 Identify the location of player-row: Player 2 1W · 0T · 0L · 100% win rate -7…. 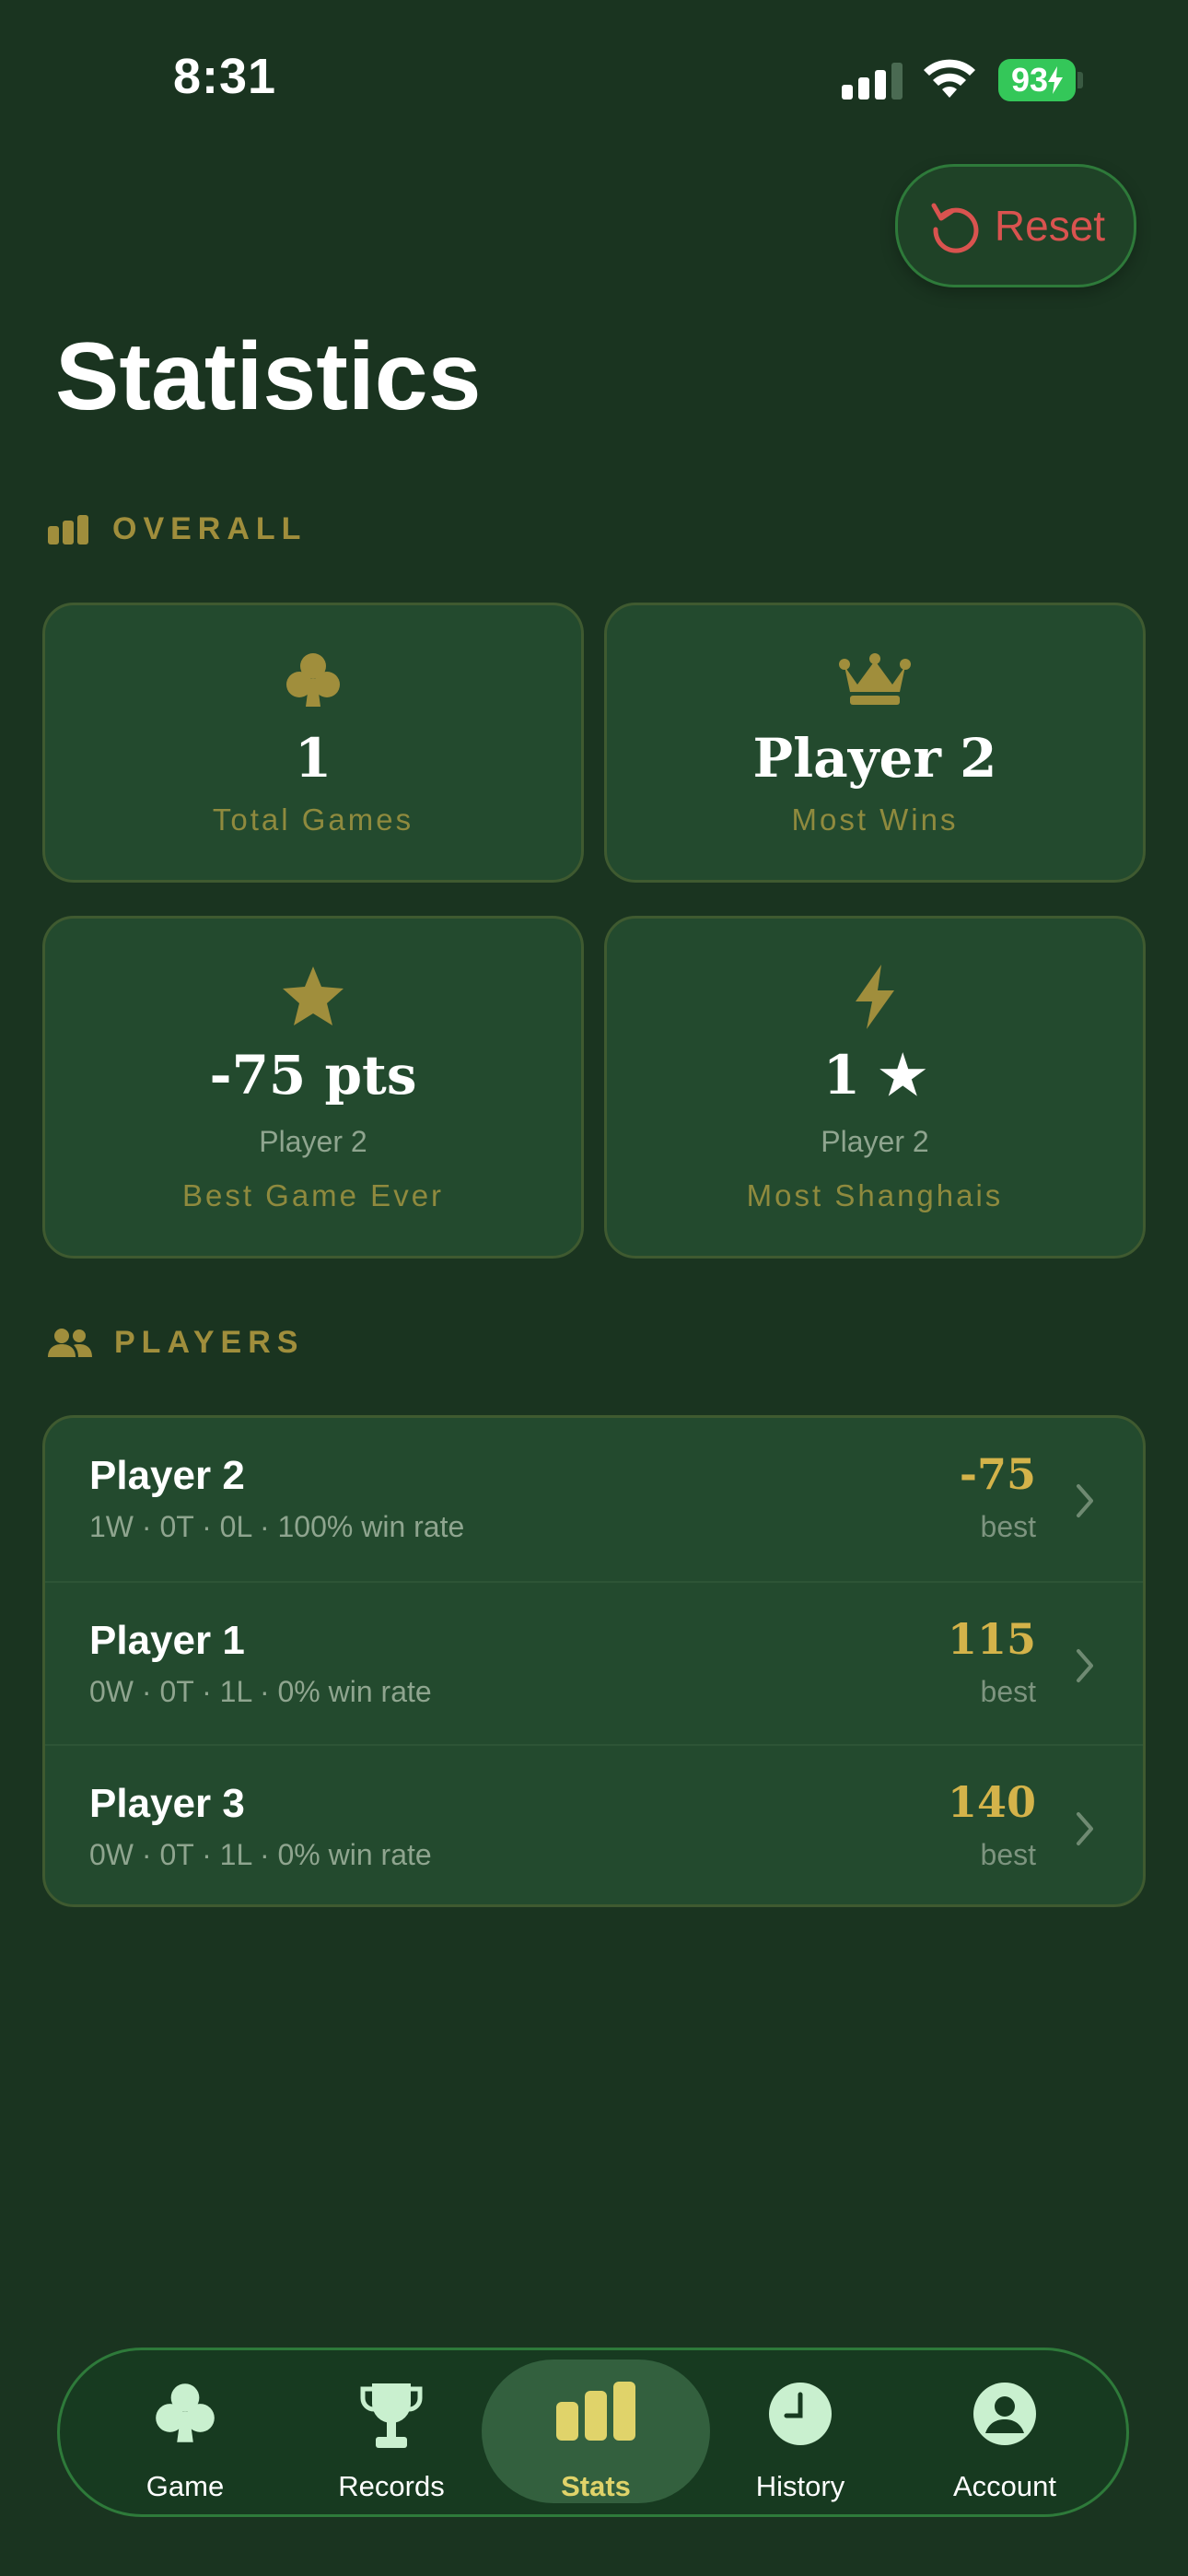
(594, 1499).